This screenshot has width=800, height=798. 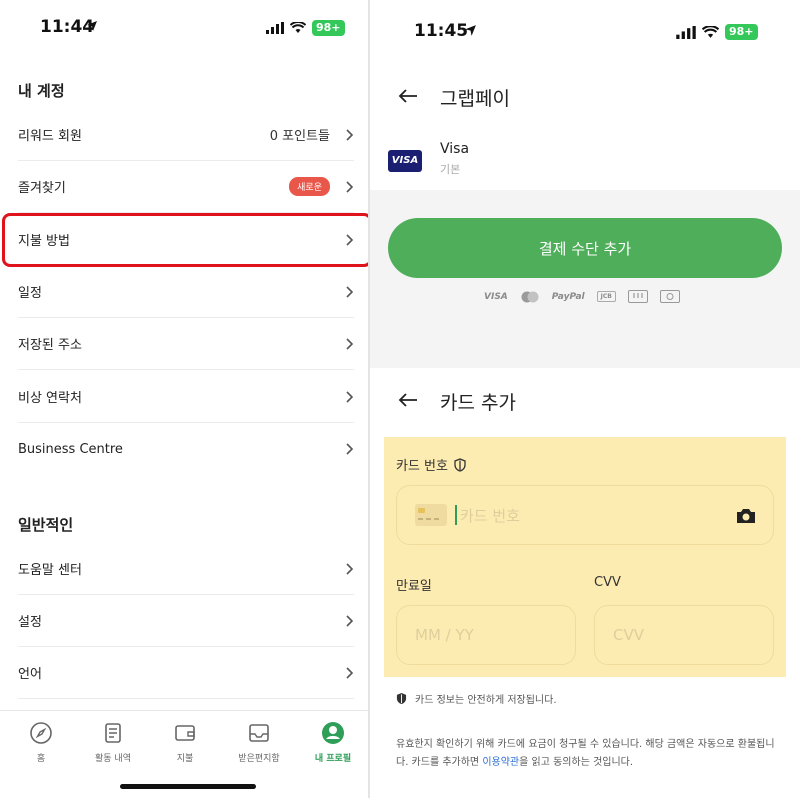 What do you see at coordinates (530, 296) in the screenshot?
I see `mastercard-icon` at bounding box center [530, 296].